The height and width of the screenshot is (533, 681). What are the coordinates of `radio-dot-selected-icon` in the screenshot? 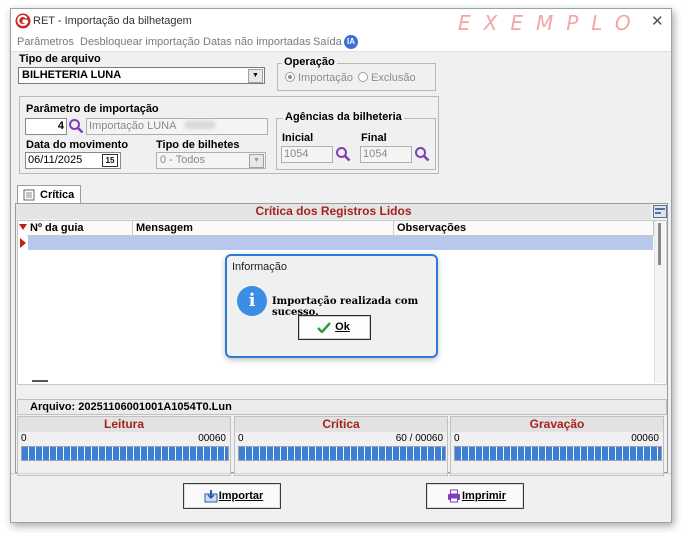 It's located at (290, 77).